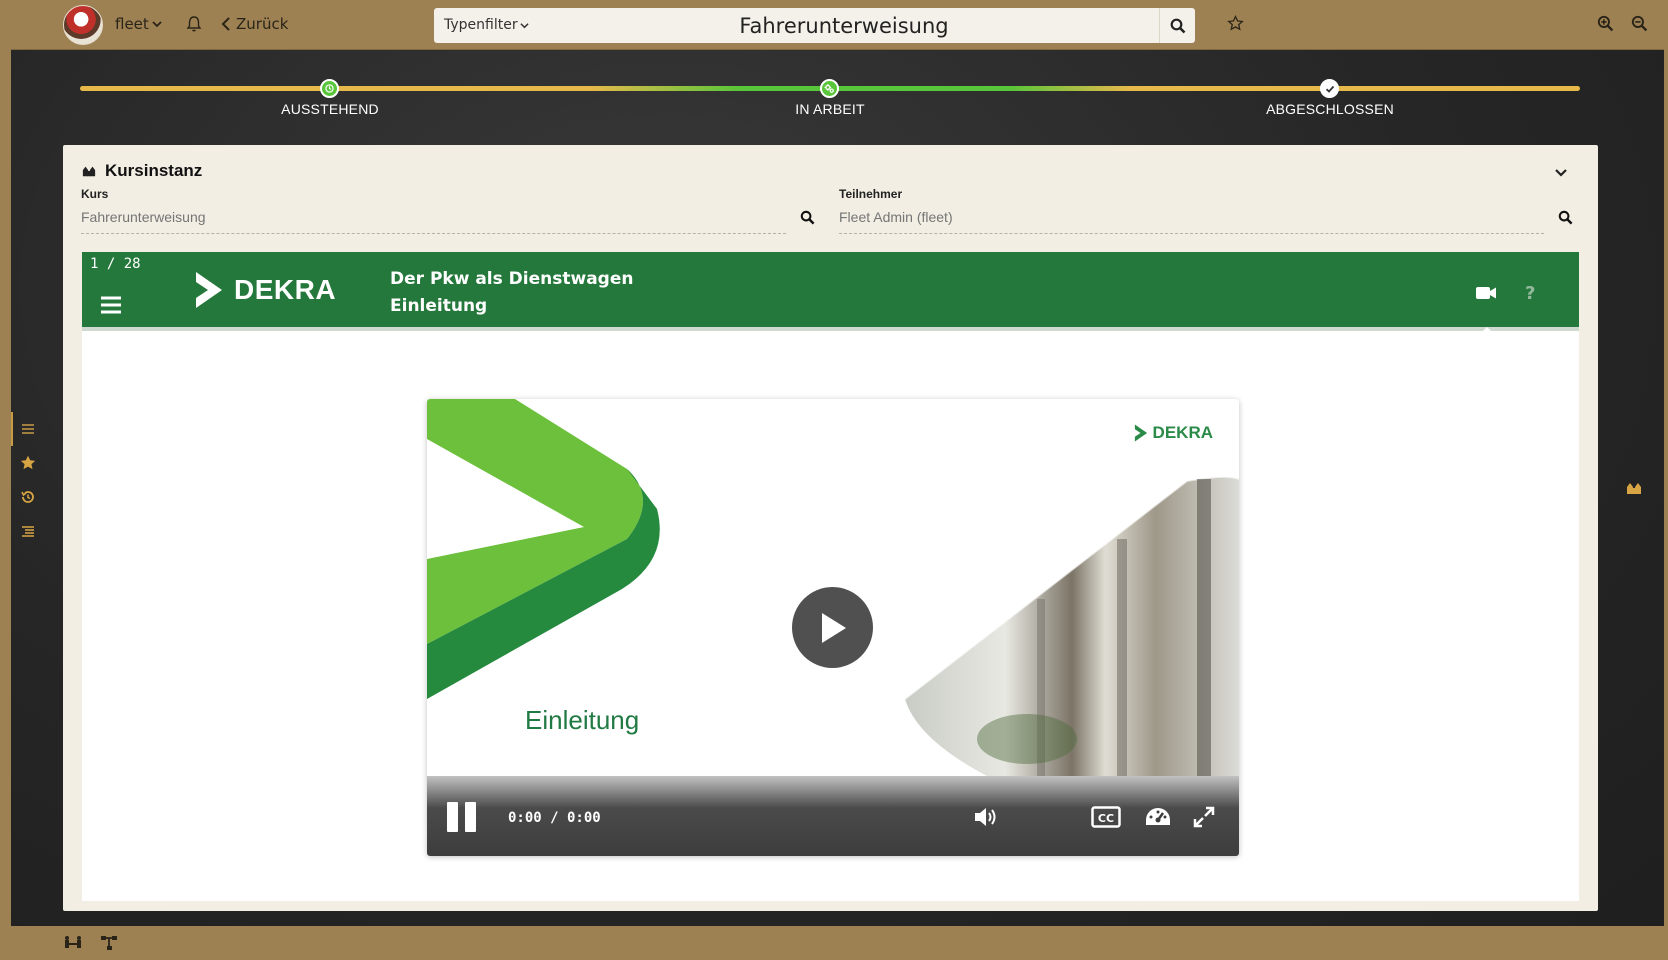  What do you see at coordinates (12, 429) in the screenshot?
I see `left-nav-active-indicator` at bounding box center [12, 429].